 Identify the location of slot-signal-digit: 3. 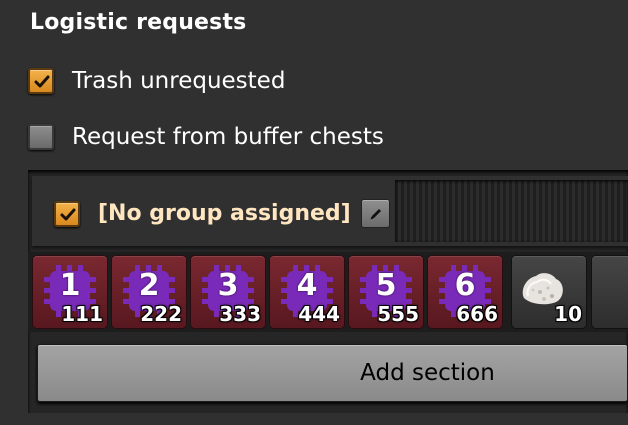
(228, 285).